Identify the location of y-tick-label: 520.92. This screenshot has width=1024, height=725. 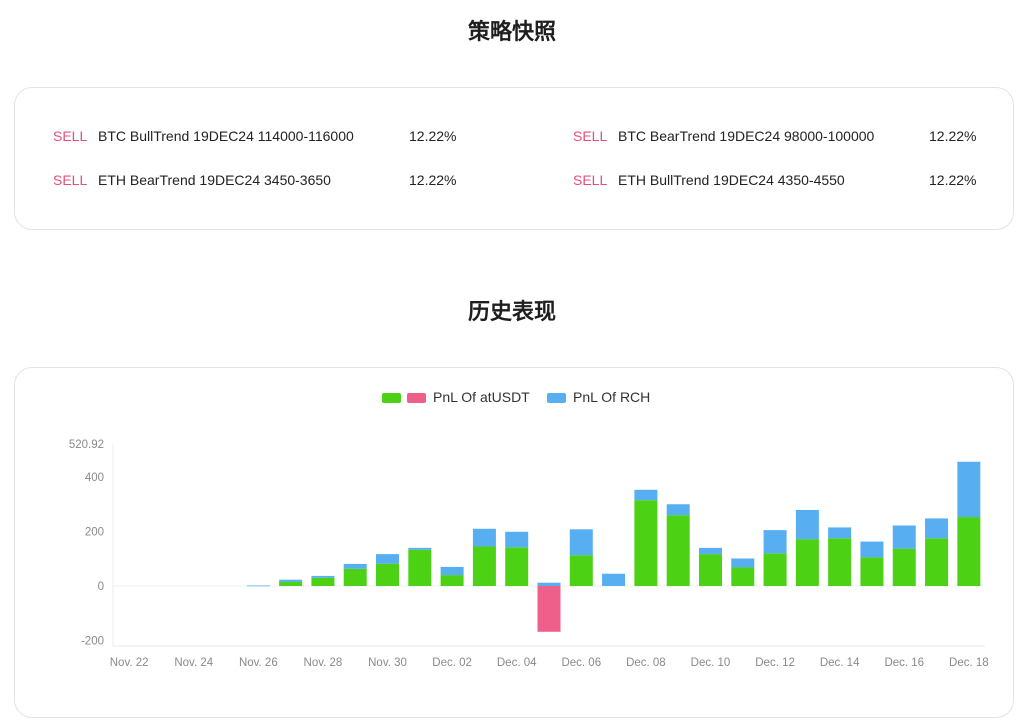
(86, 445).